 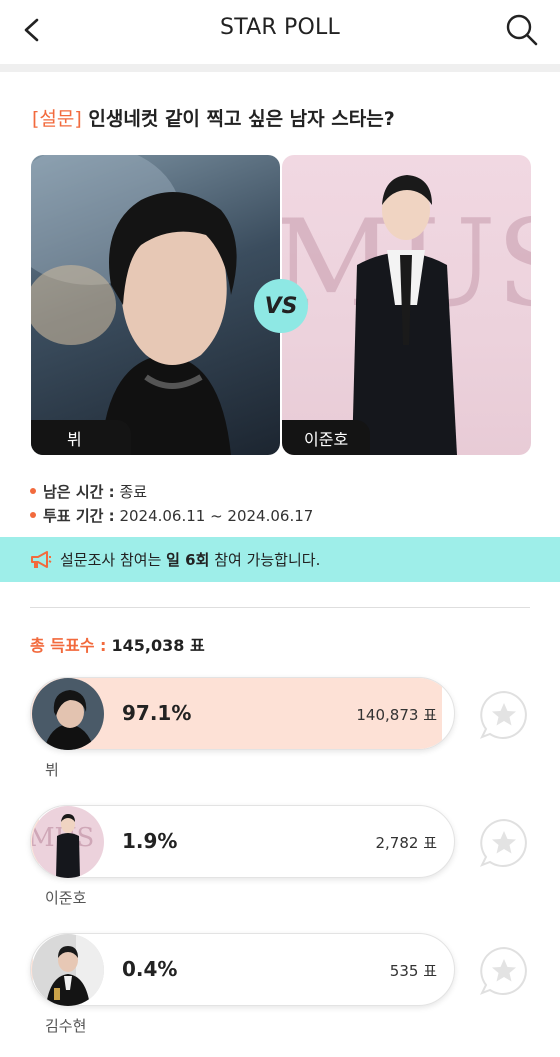 I want to click on poll-question: [설문] 인생네컷 같이 찍고 싶은 남자 스타는?, so click(x=213, y=117).